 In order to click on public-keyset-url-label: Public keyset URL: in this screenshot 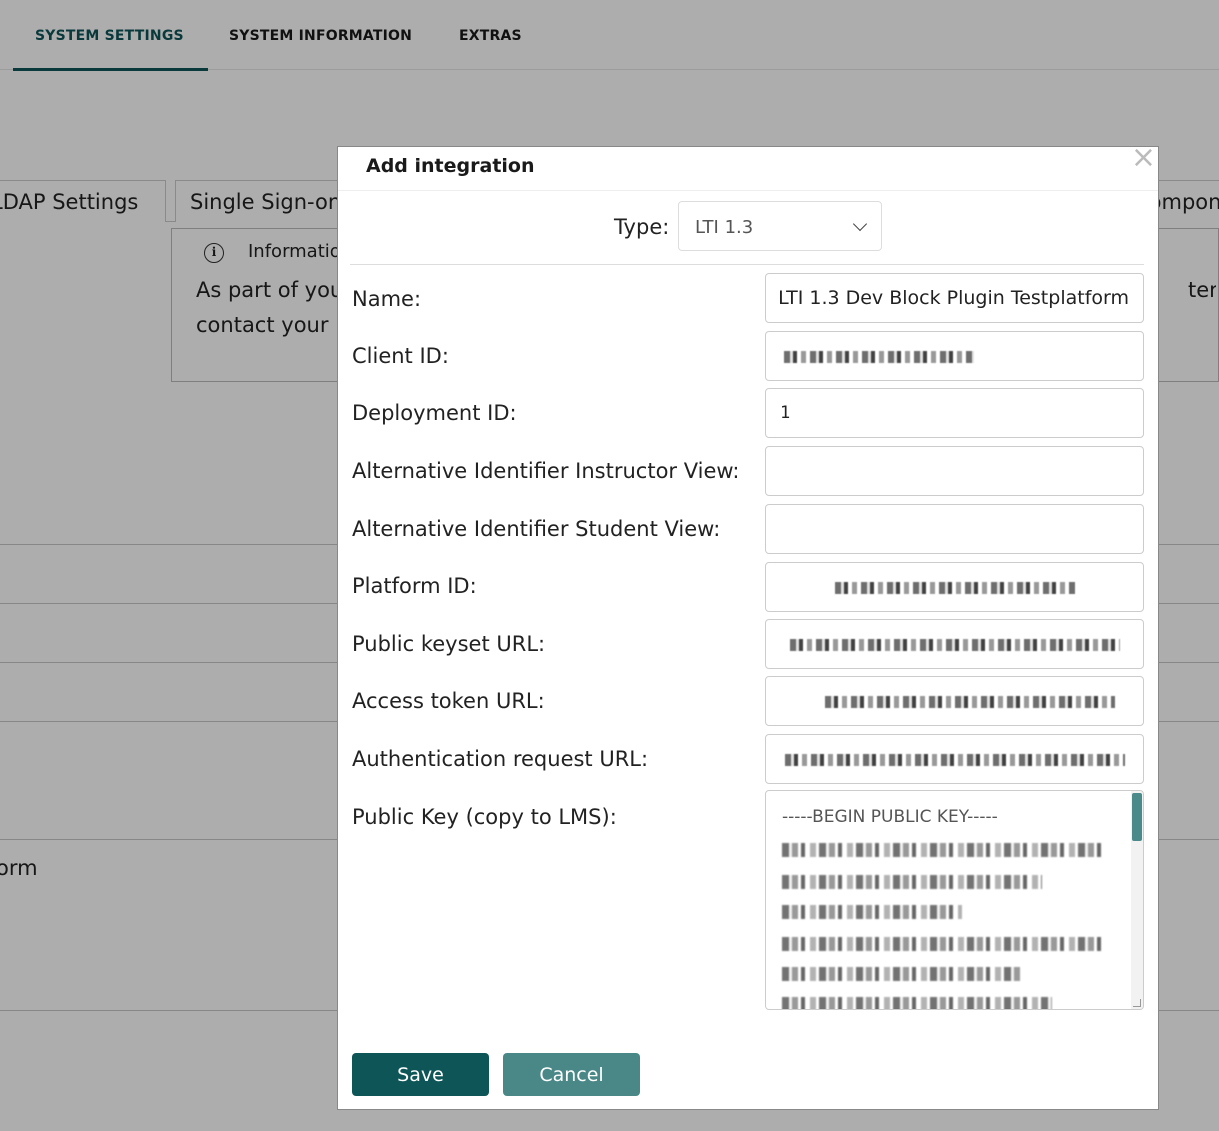, I will do `click(449, 644)`.